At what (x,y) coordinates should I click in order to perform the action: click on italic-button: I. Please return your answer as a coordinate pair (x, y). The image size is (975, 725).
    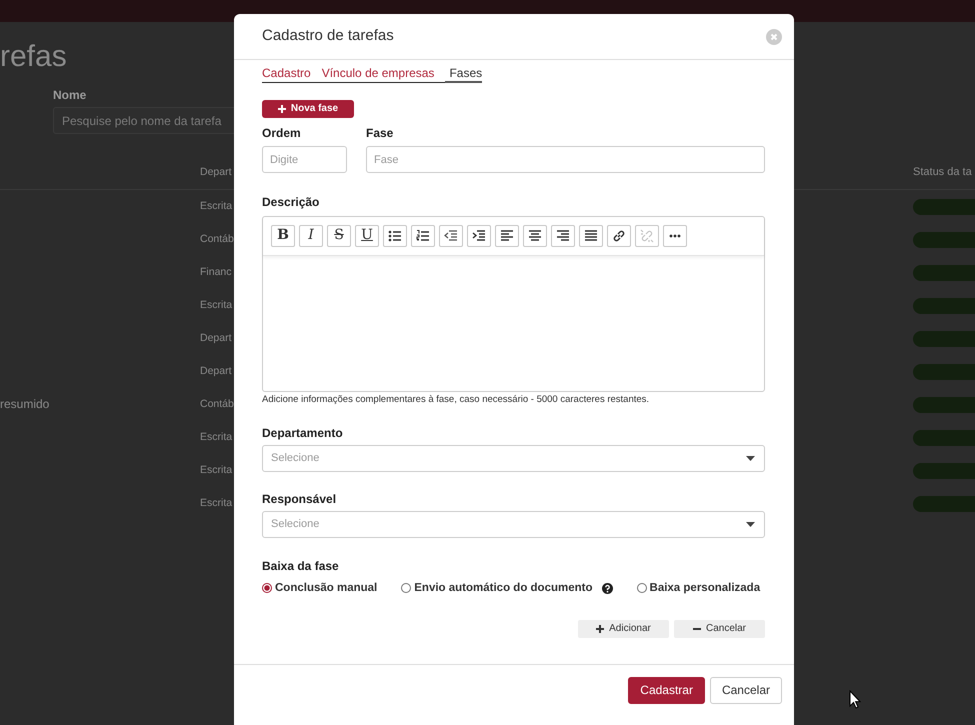
    Looking at the image, I should click on (311, 235).